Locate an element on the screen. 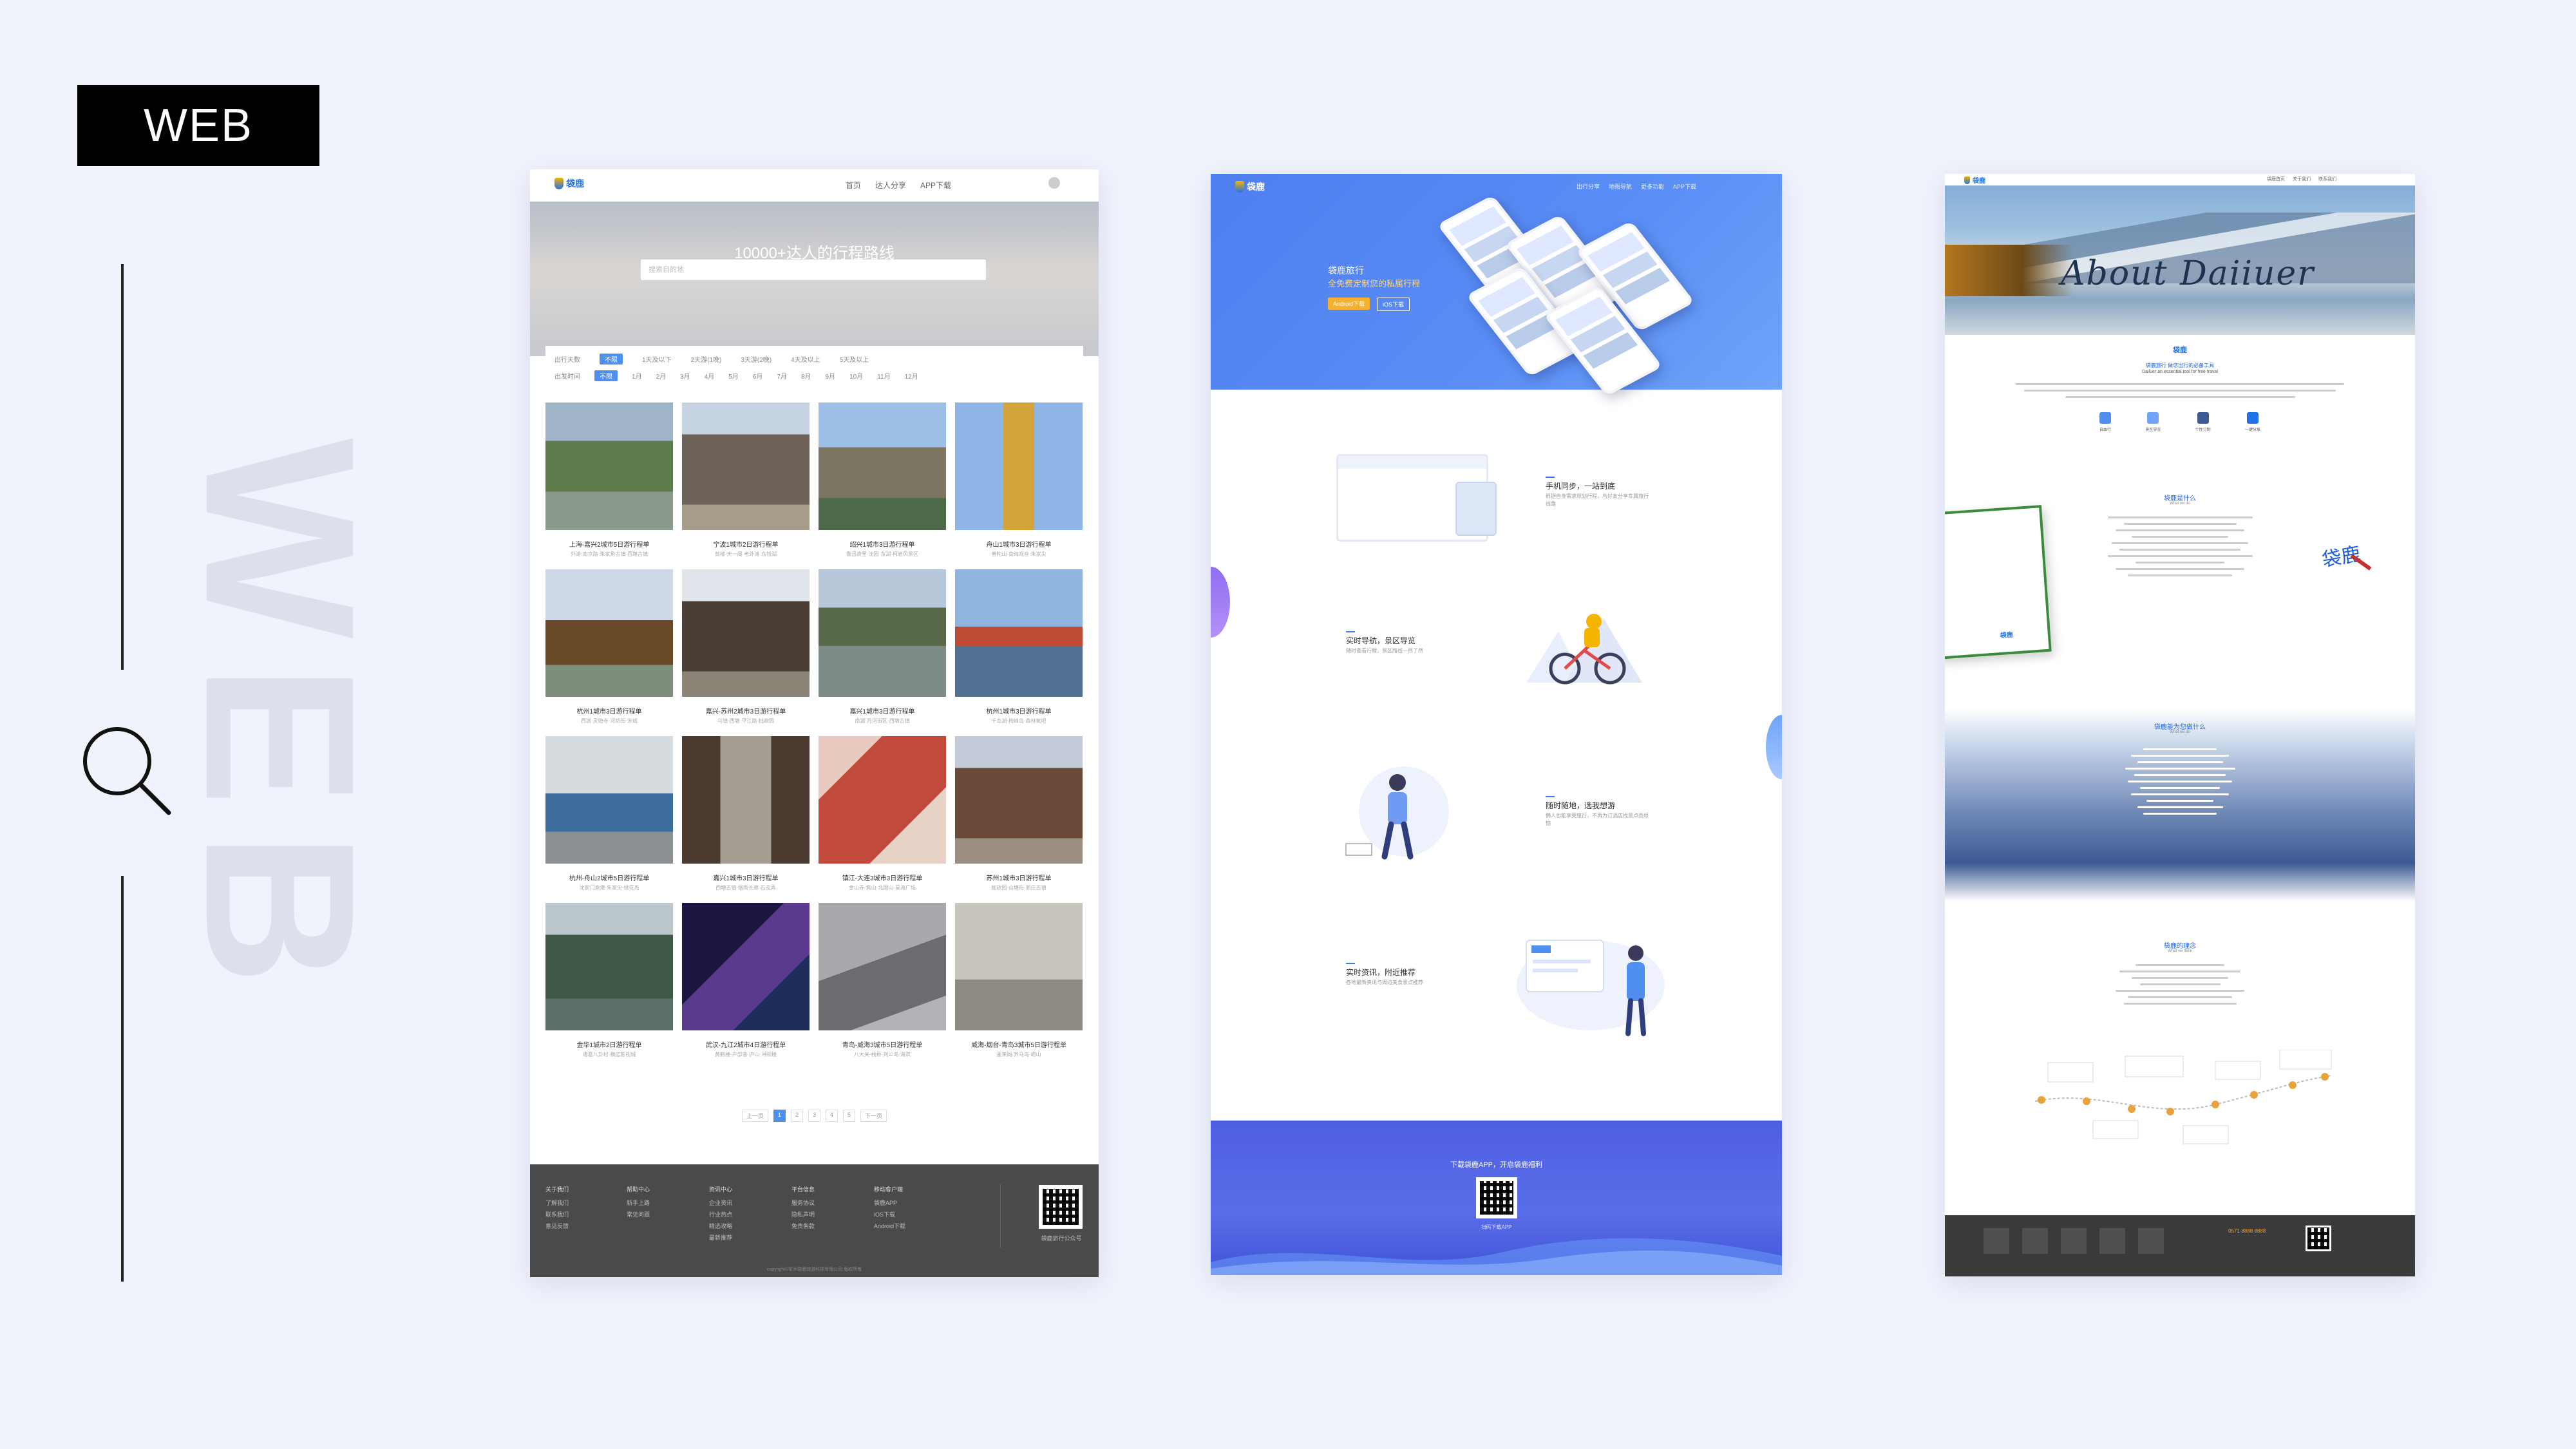  route-card: 嘉兴1城市3日游行程单 西塘古镇·烟雨长廊·石皮弄 is located at coordinates (746, 813).